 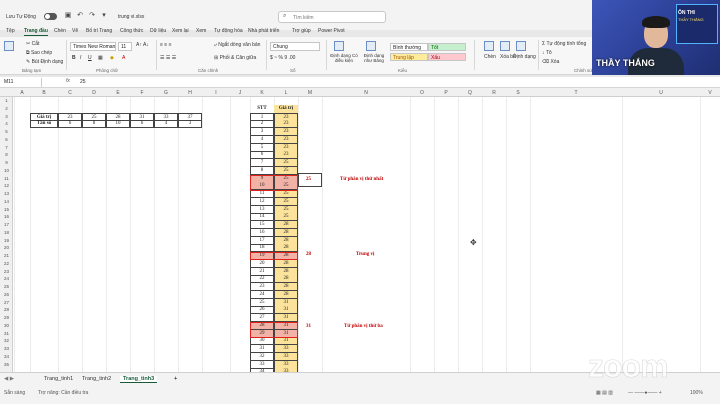 What do you see at coordinates (409, 47) in the screenshot?
I see `style-normal: Bình thường` at bounding box center [409, 47].